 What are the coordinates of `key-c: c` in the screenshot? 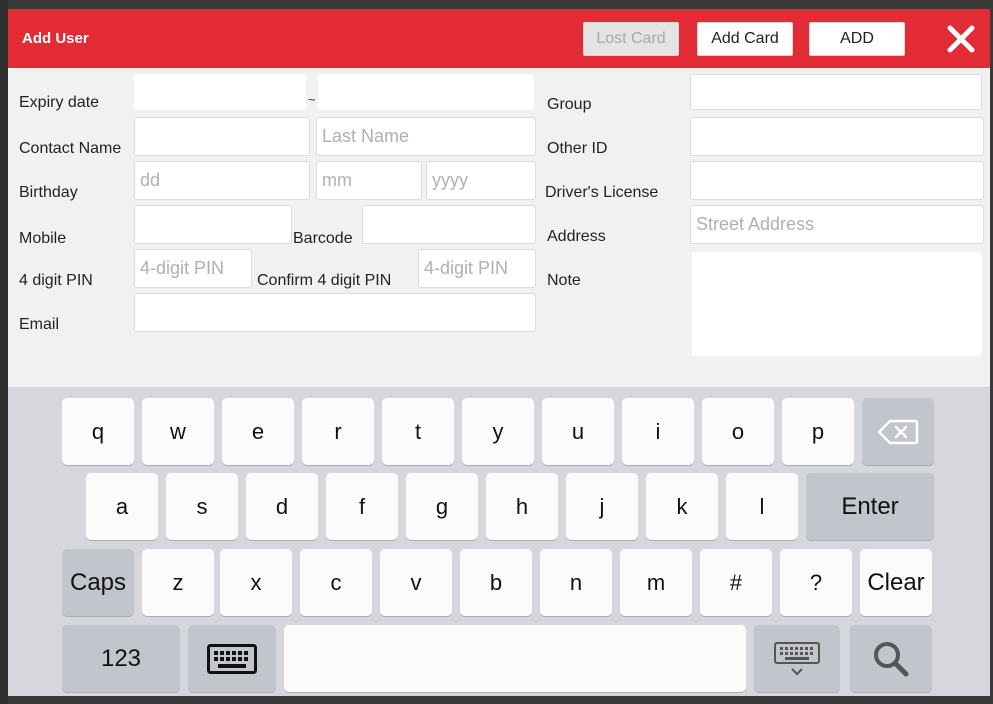 It's located at (336, 582).